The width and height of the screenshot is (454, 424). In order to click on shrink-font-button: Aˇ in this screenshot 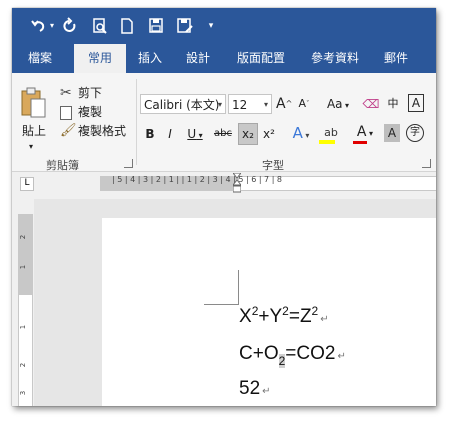, I will do `click(304, 104)`.